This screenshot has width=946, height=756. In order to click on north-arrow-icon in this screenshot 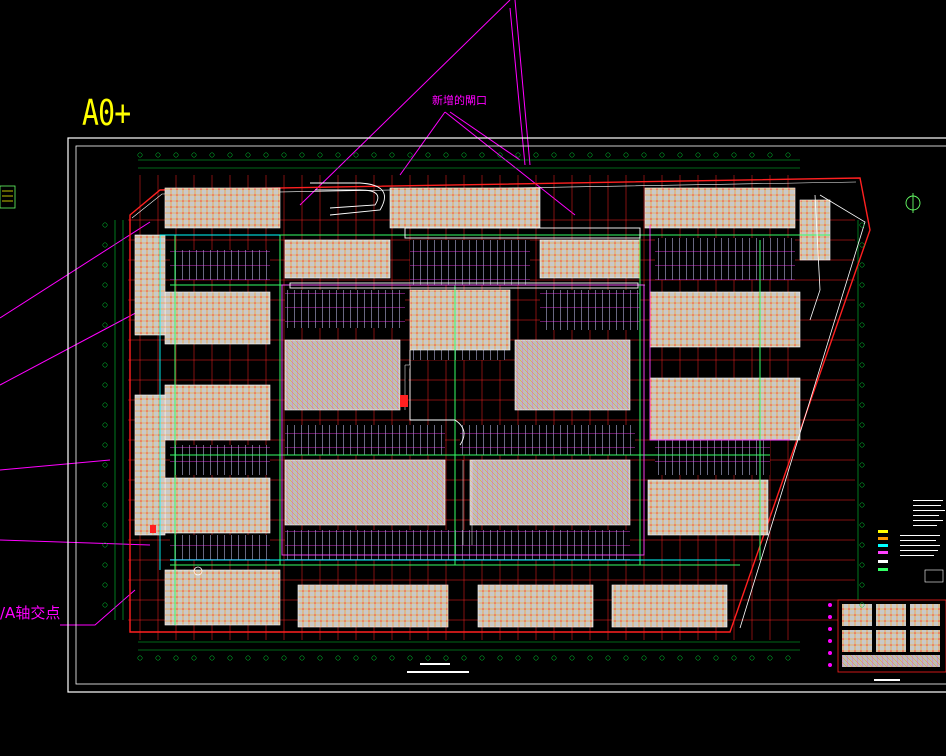, I will do `click(913, 203)`.